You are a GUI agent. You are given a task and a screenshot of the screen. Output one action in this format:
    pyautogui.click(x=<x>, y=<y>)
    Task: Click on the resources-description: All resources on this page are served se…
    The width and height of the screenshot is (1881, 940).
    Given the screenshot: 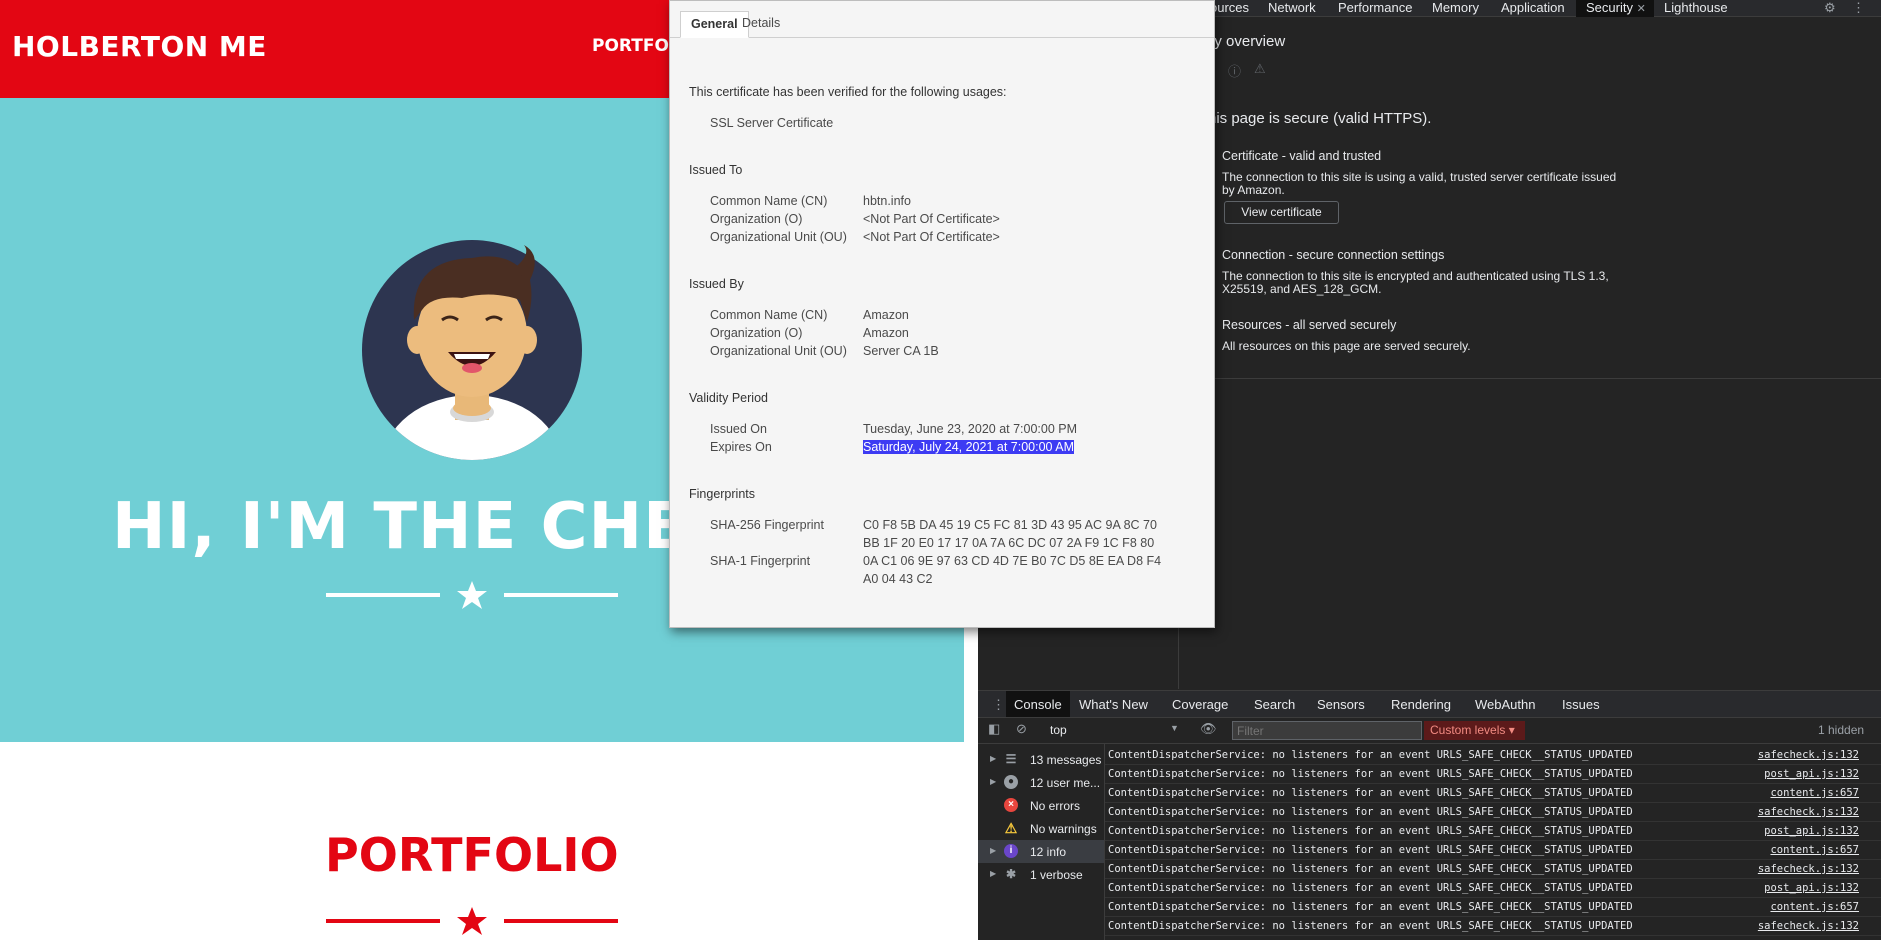 What is the action you would take?
    pyautogui.click(x=1346, y=346)
    